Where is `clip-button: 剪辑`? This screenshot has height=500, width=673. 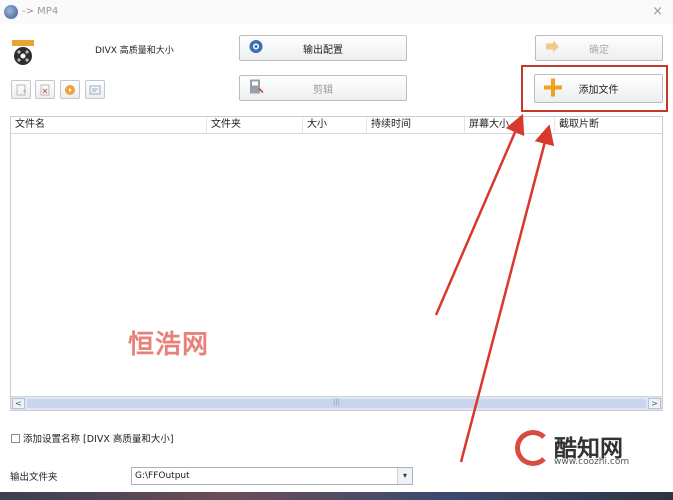 clip-button: 剪辑 is located at coordinates (323, 88).